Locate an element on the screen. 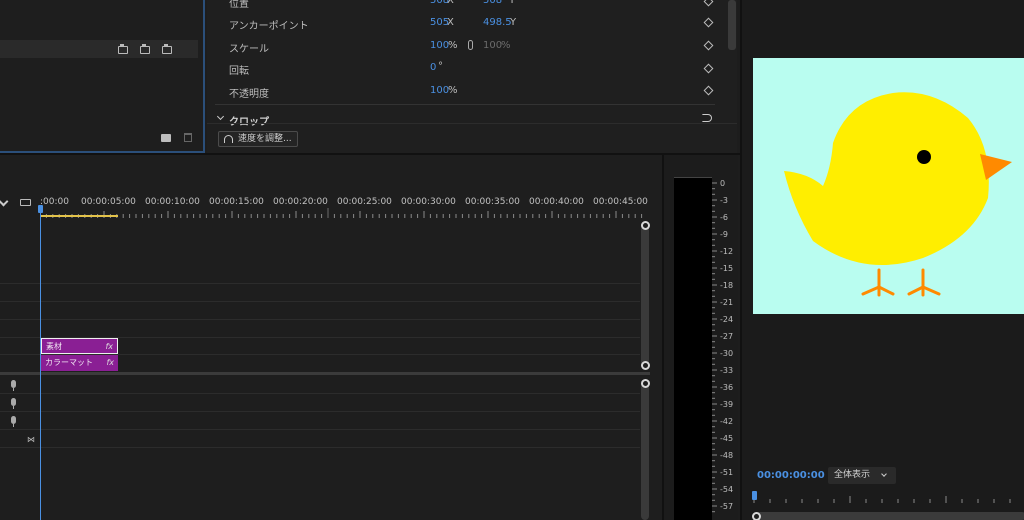 This screenshot has height=520, width=1024. db-label: -39 is located at coordinates (727, 404).